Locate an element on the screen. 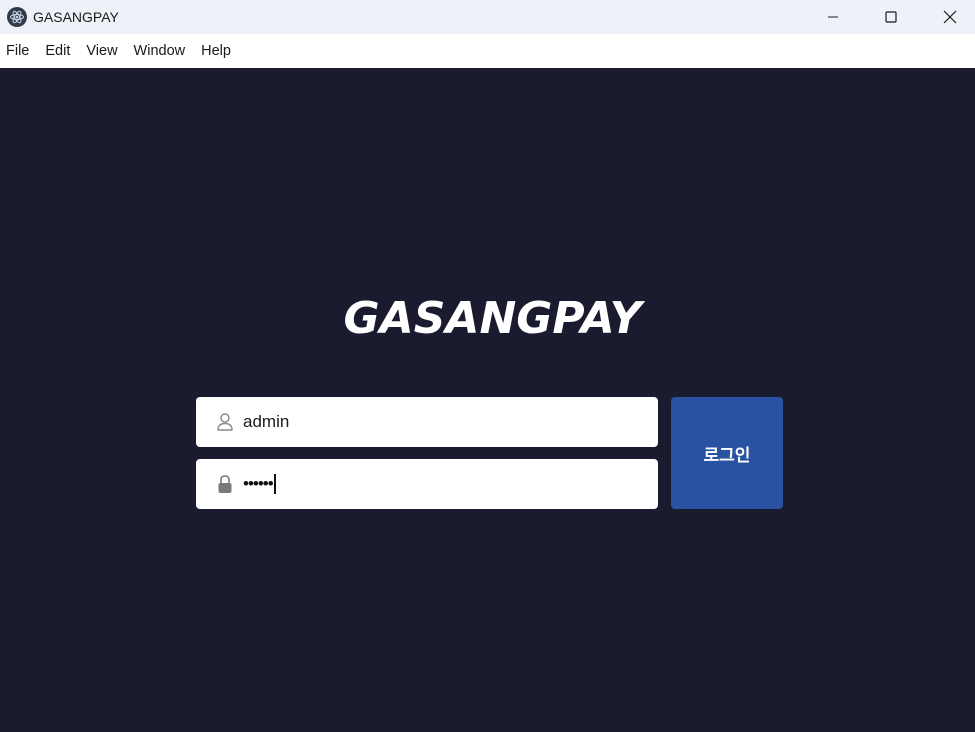 Image resolution: width=975 pixels, height=732 pixels. username-input is located at coordinates (443, 422).